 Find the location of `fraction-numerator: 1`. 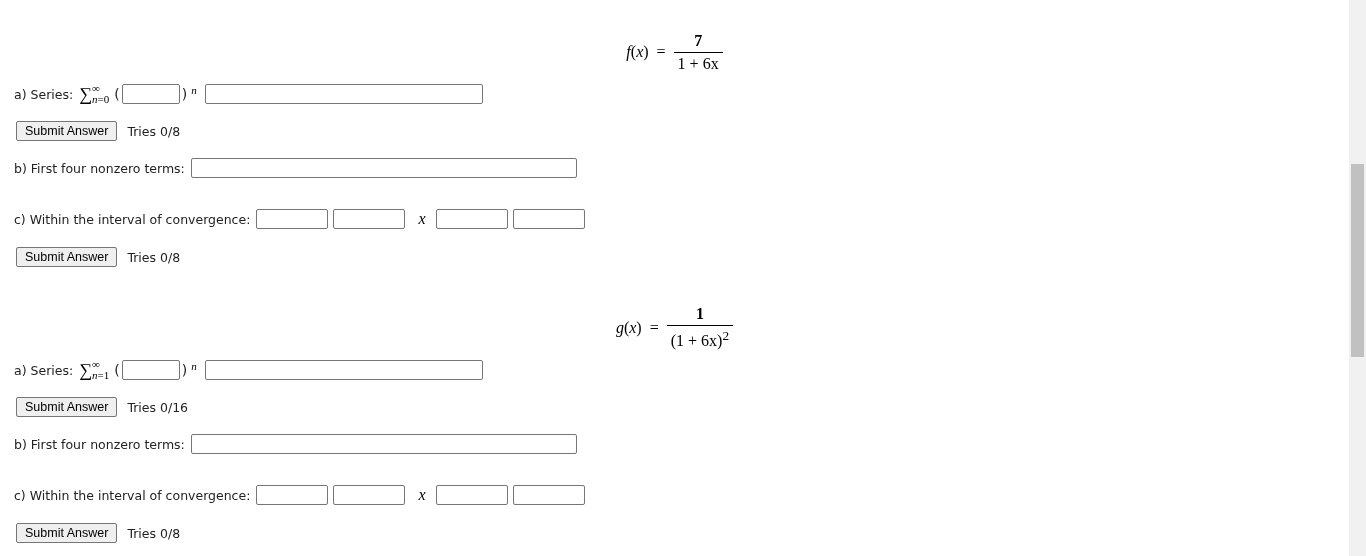

fraction-numerator: 1 is located at coordinates (699, 315).